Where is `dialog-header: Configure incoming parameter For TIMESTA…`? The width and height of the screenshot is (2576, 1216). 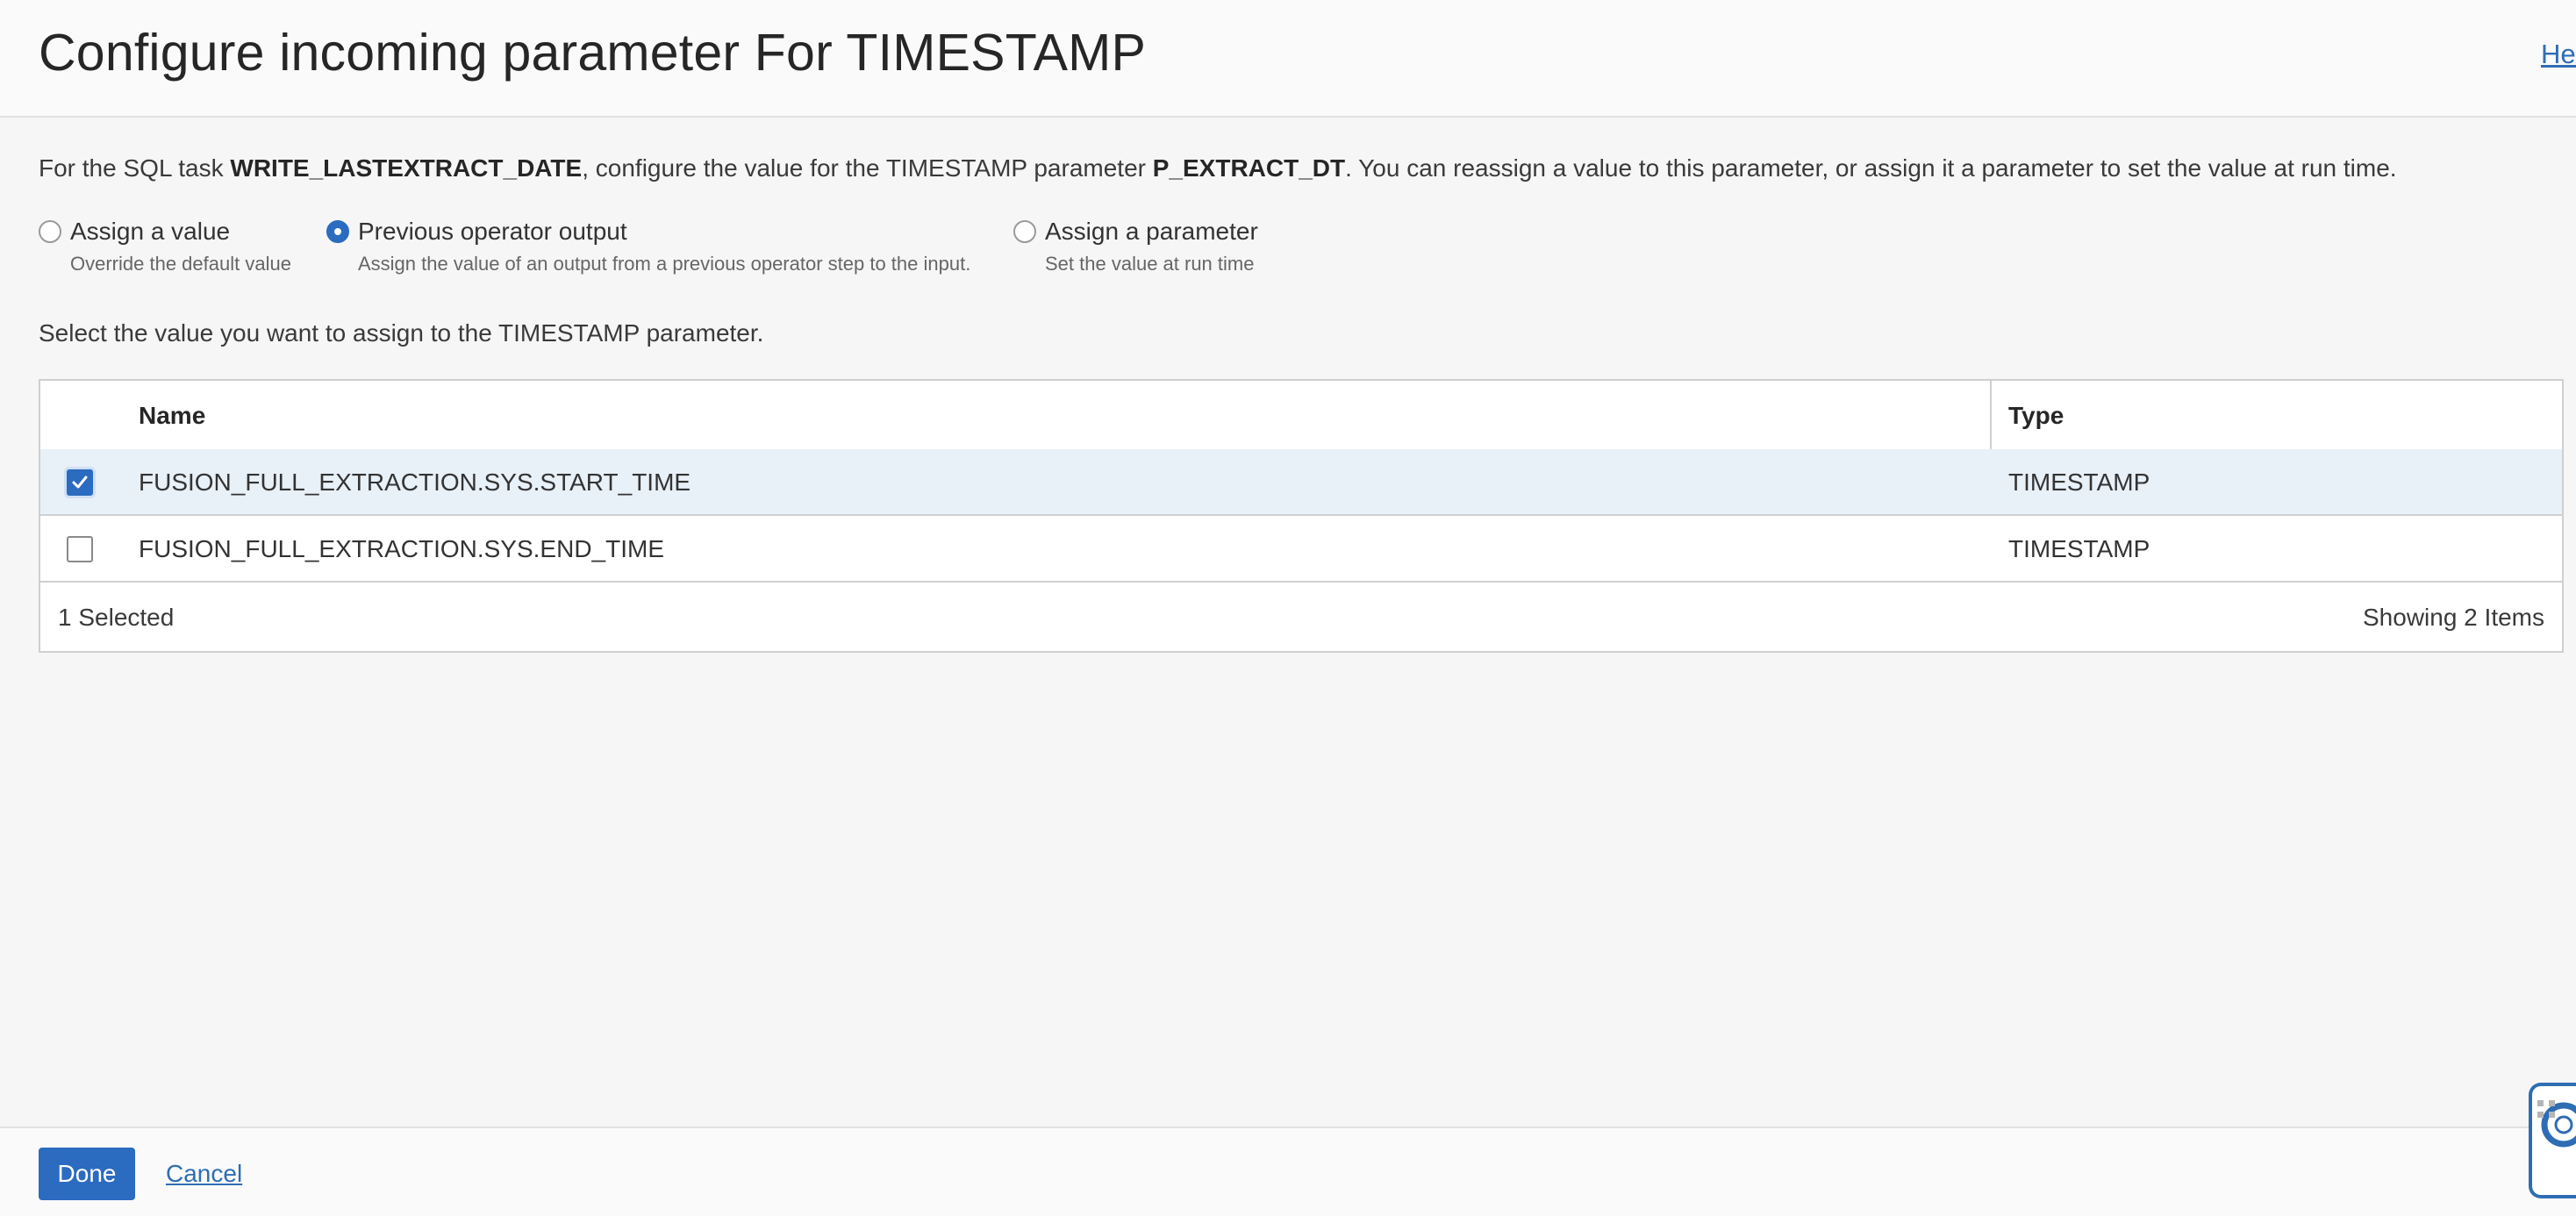
dialog-header: Configure incoming parameter For TIMESTA… is located at coordinates (1288, 59).